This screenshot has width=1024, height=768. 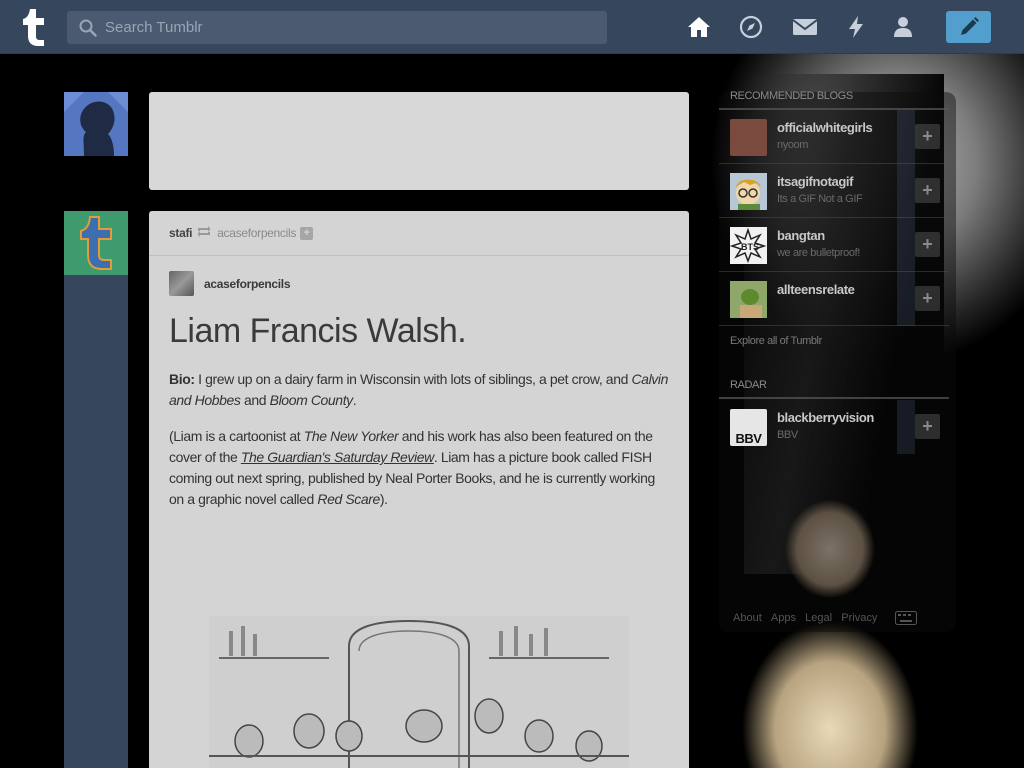 I want to click on reblog-icon, so click(x=204, y=233).